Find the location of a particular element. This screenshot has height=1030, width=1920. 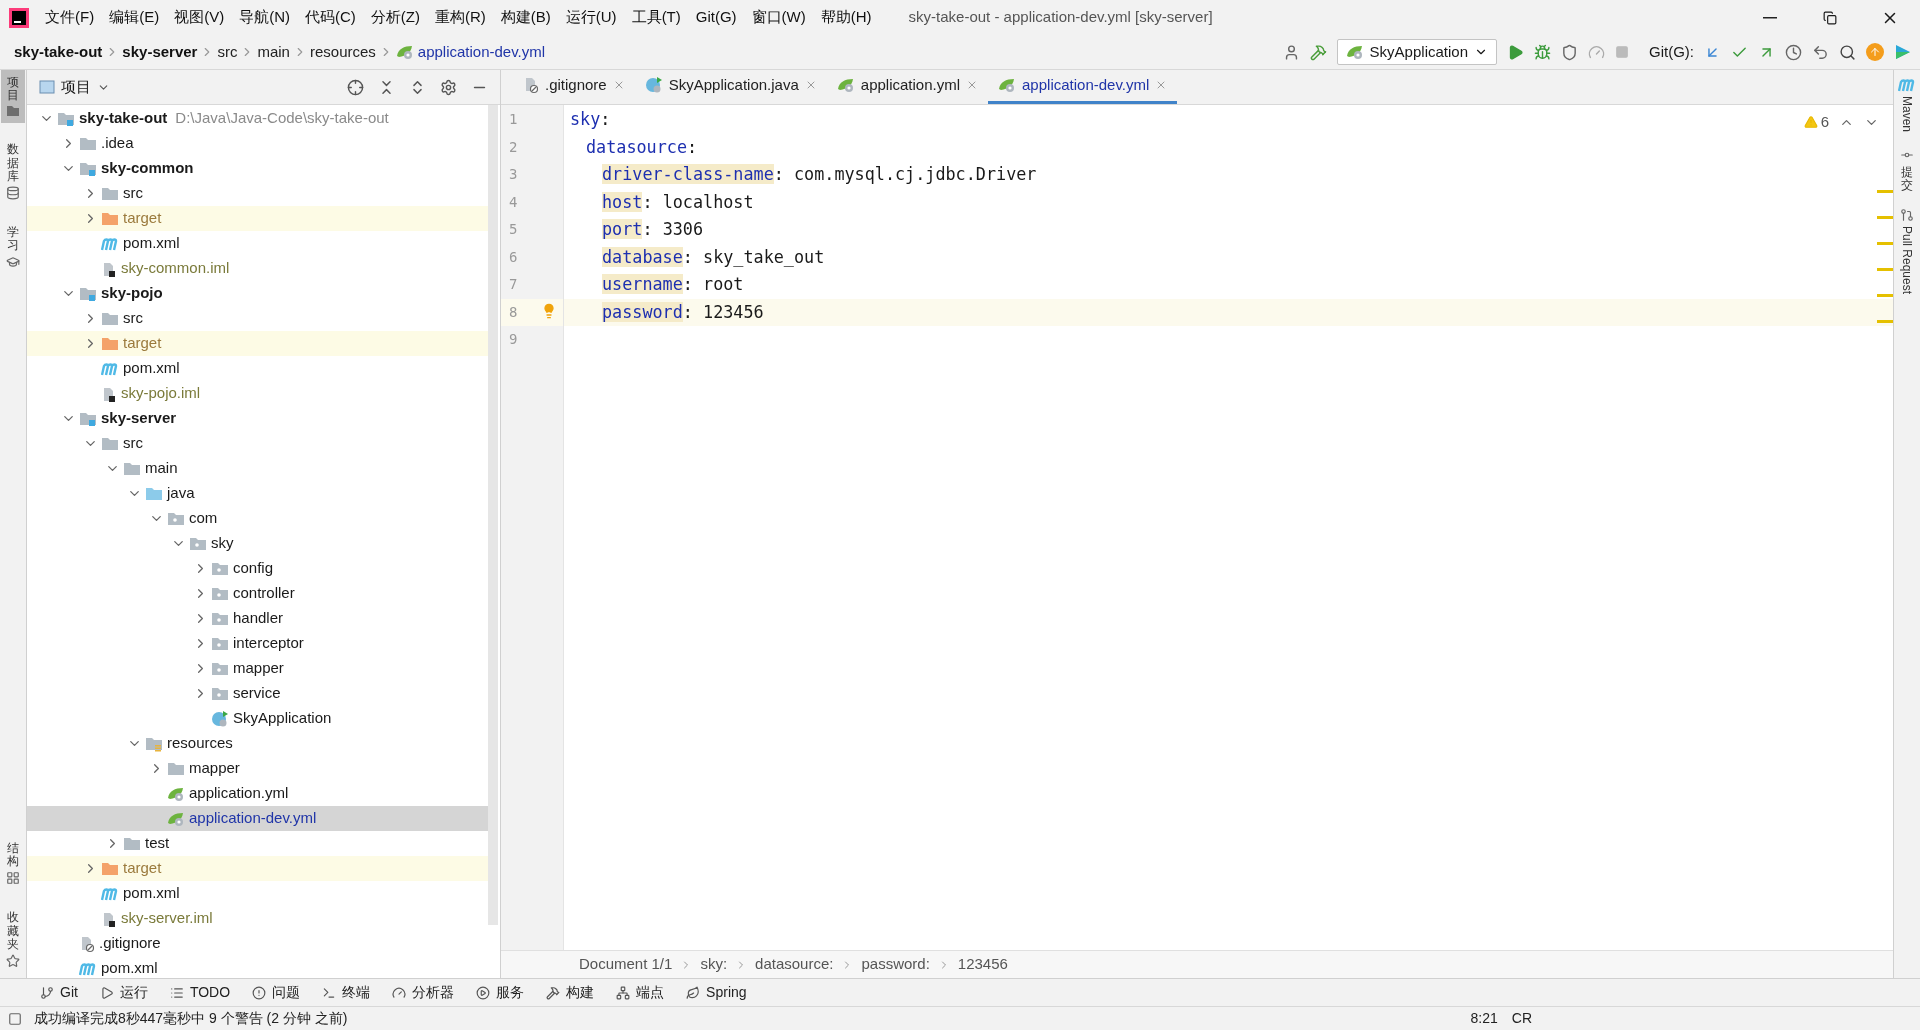

coverage-icon is located at coordinates (1569, 52).